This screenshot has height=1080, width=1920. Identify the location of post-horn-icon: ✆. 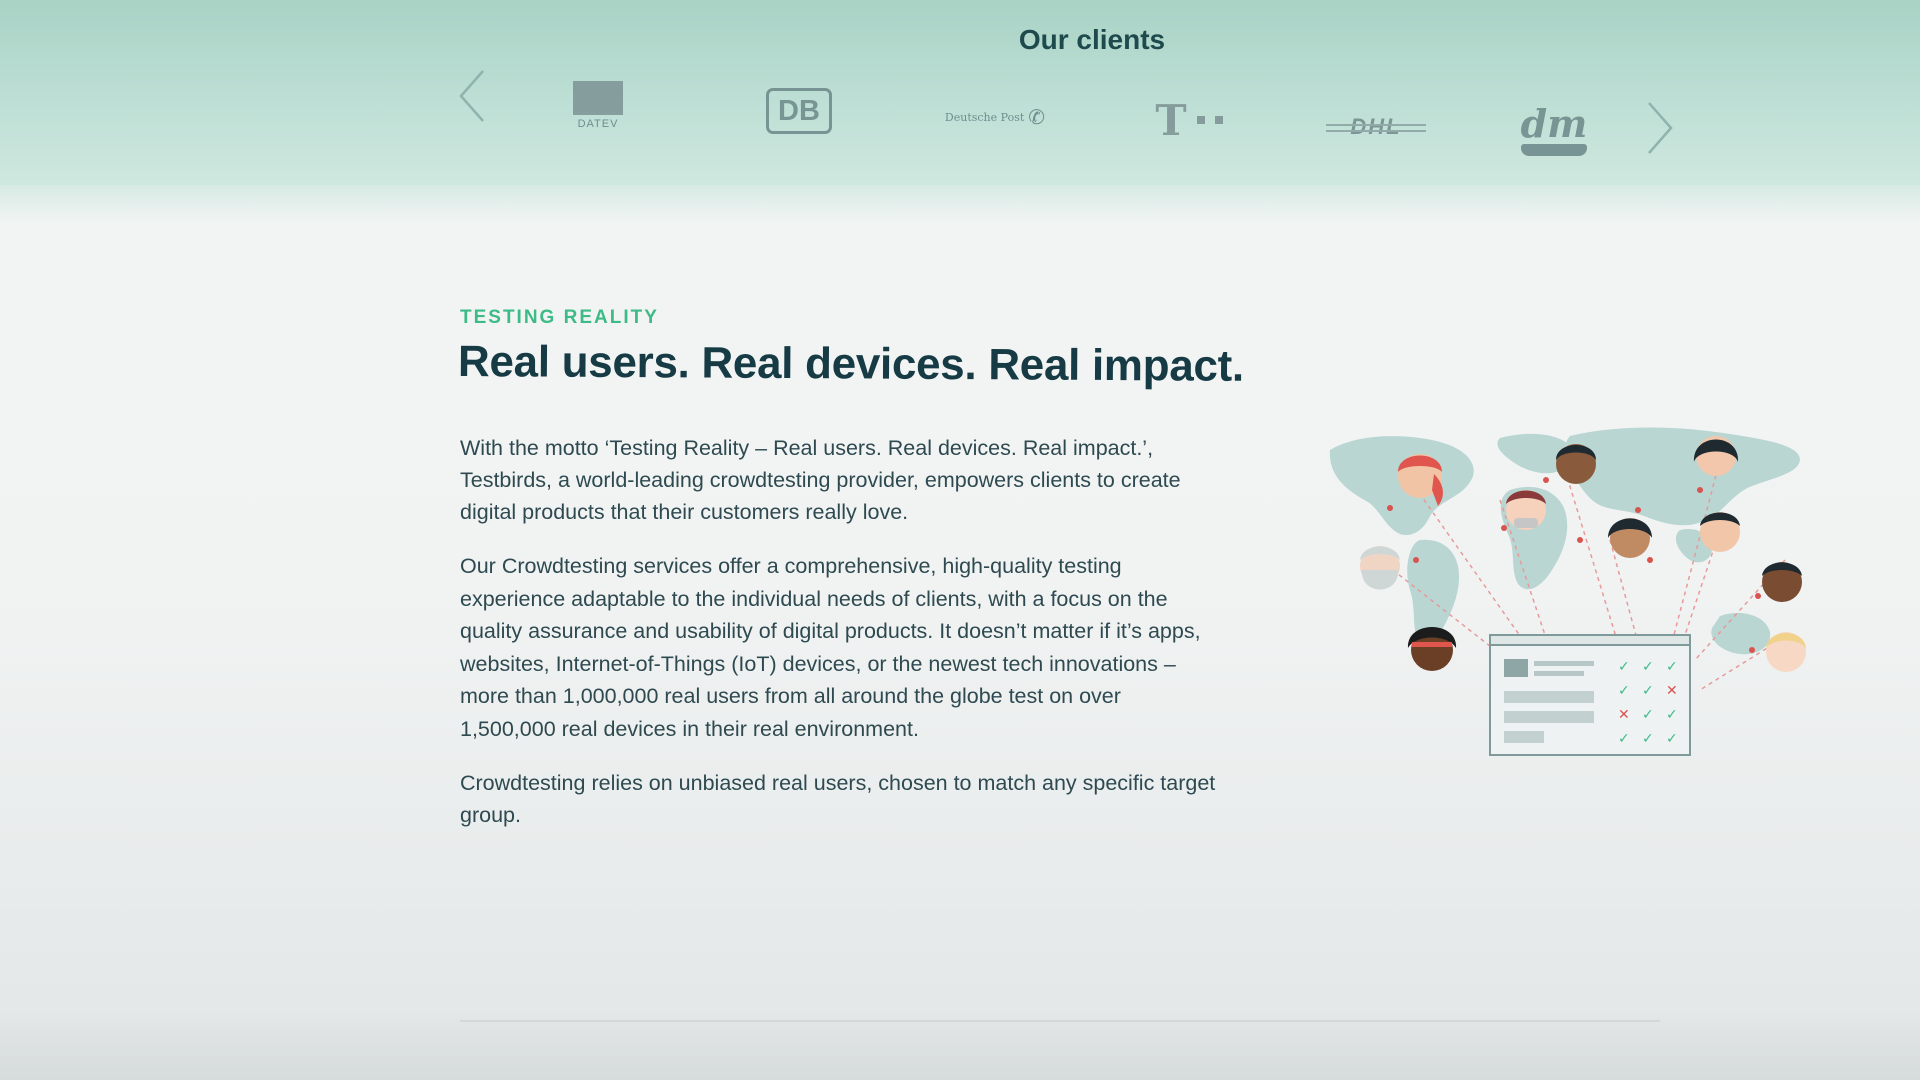
(1037, 117).